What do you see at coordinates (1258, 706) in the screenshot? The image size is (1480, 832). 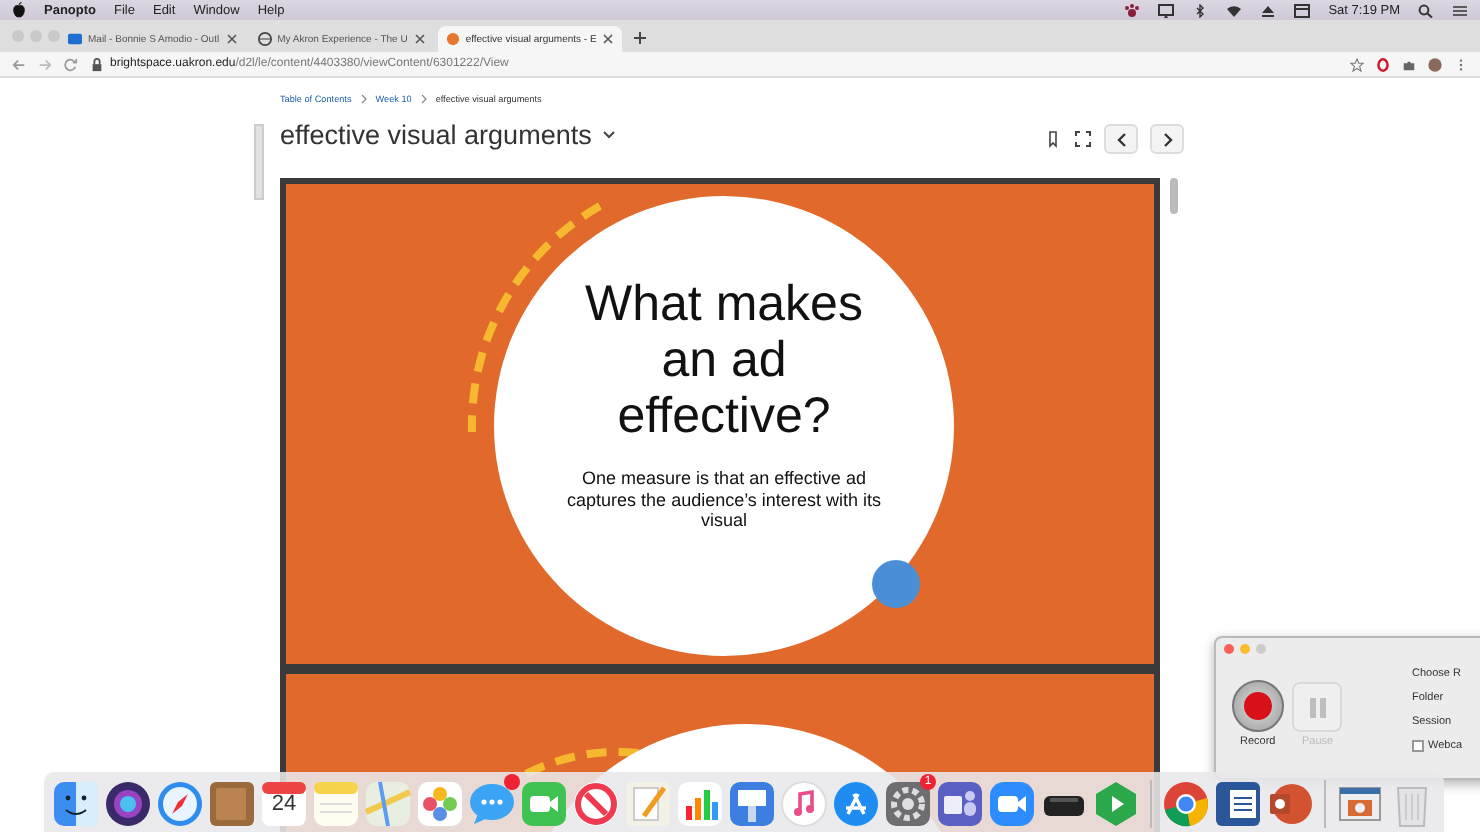 I see `record-button` at bounding box center [1258, 706].